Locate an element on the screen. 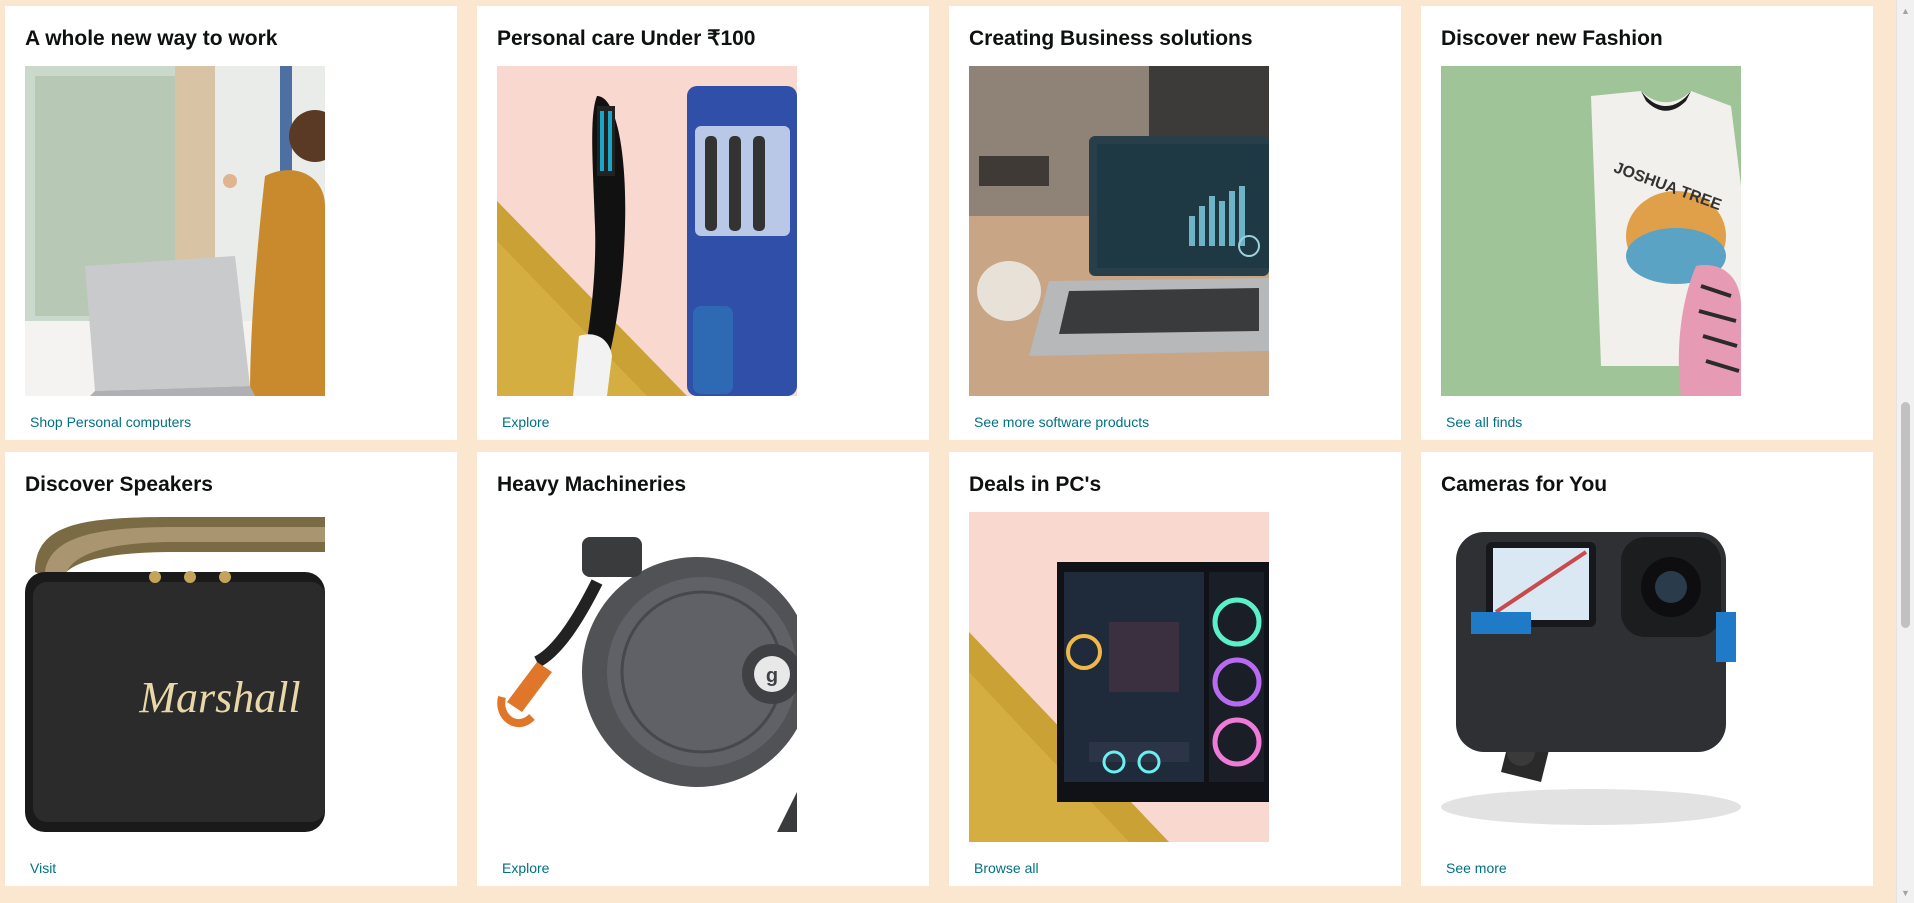 The height and width of the screenshot is (903, 1914). card-title: Discover Speakers is located at coordinates (119, 484).